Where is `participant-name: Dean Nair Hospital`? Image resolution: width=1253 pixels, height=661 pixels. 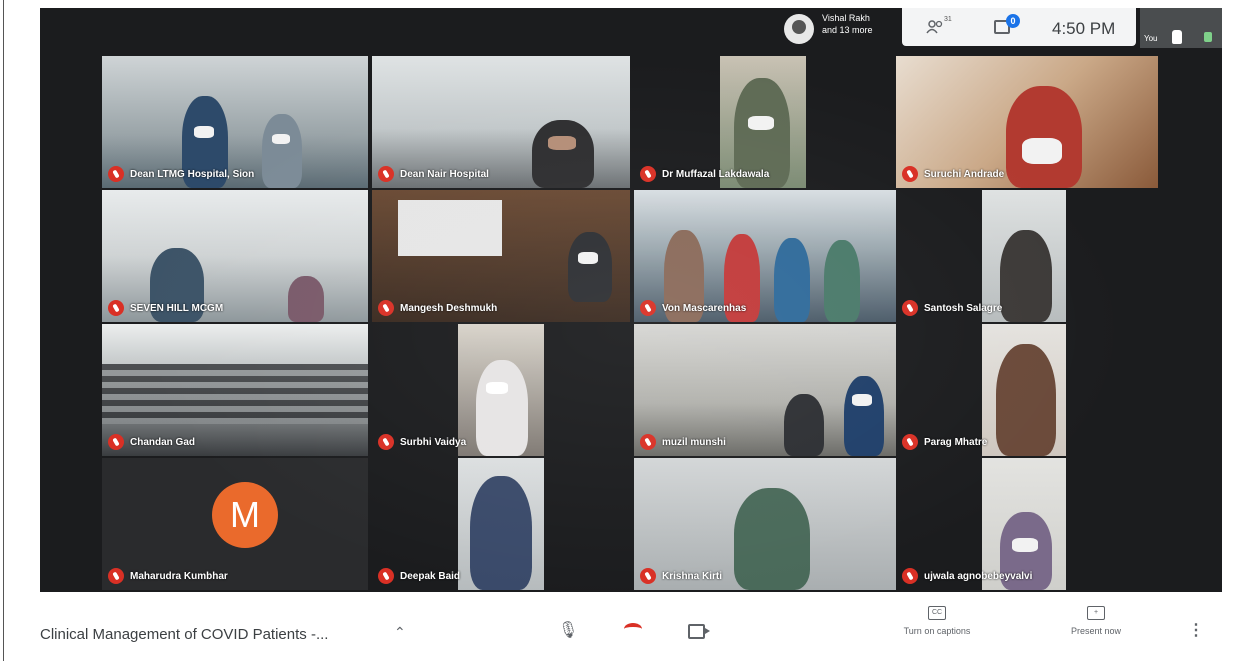 participant-name: Dean Nair Hospital is located at coordinates (444, 174).